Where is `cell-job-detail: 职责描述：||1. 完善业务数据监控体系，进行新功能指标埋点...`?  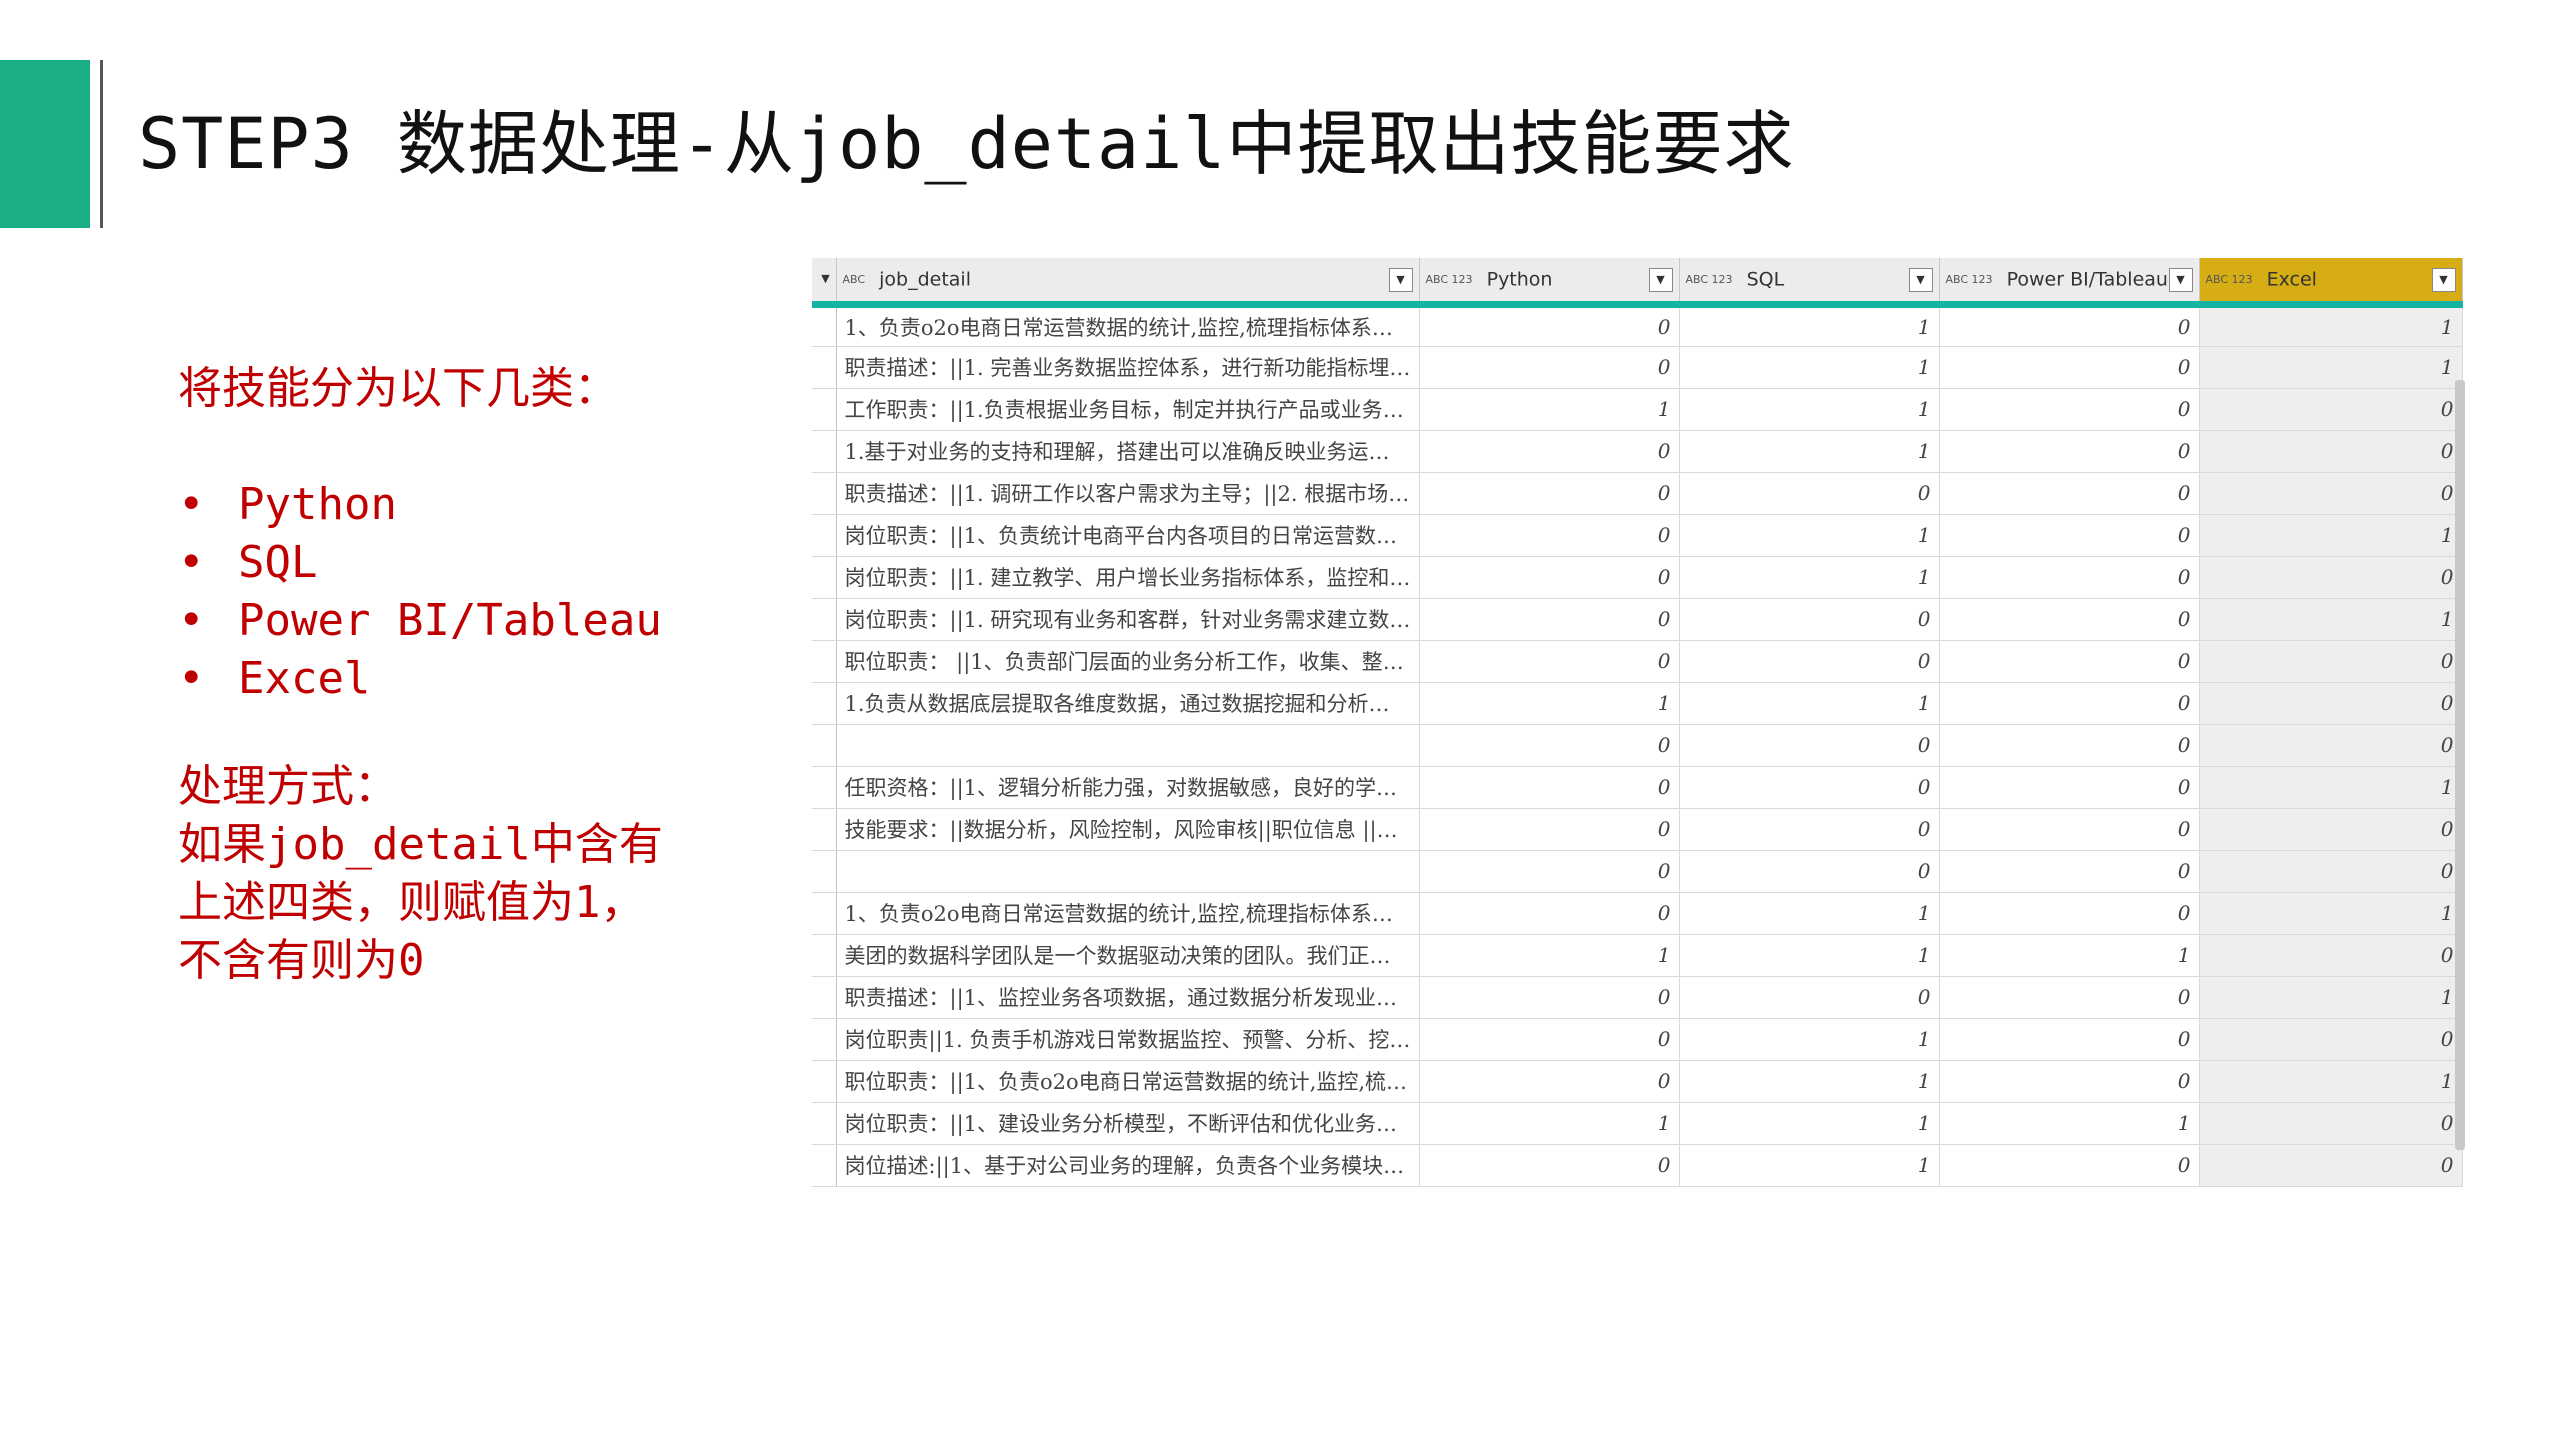 cell-job-detail: 职责描述：||1. 完善业务数据监控体系，进行新功能指标埋点... is located at coordinates (1128, 367).